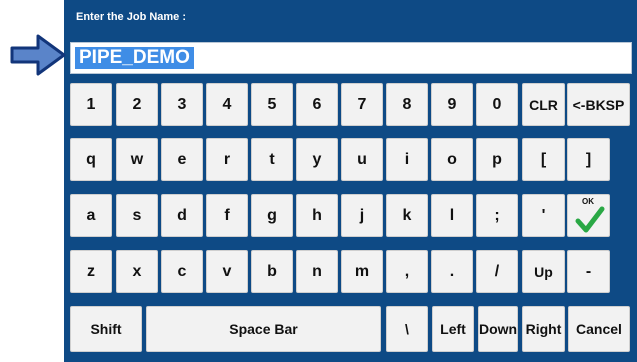 The width and height of the screenshot is (637, 362). I want to click on key-u: u, so click(362, 159).